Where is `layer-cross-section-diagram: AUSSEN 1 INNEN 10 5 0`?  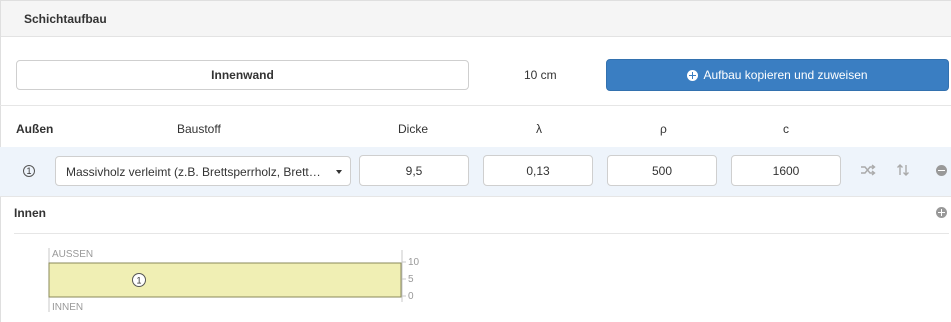 layer-cross-section-diagram: AUSSEN 1 INNEN 10 5 0 is located at coordinates (234, 280).